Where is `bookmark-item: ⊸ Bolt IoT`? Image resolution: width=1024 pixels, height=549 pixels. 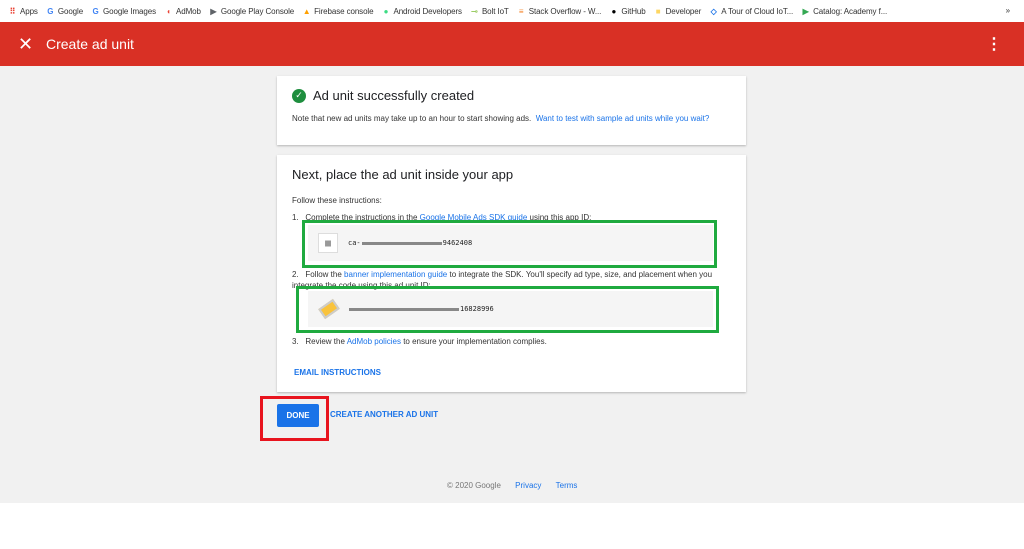
bookmark-item: ⊸ Bolt IoT is located at coordinates (489, 11).